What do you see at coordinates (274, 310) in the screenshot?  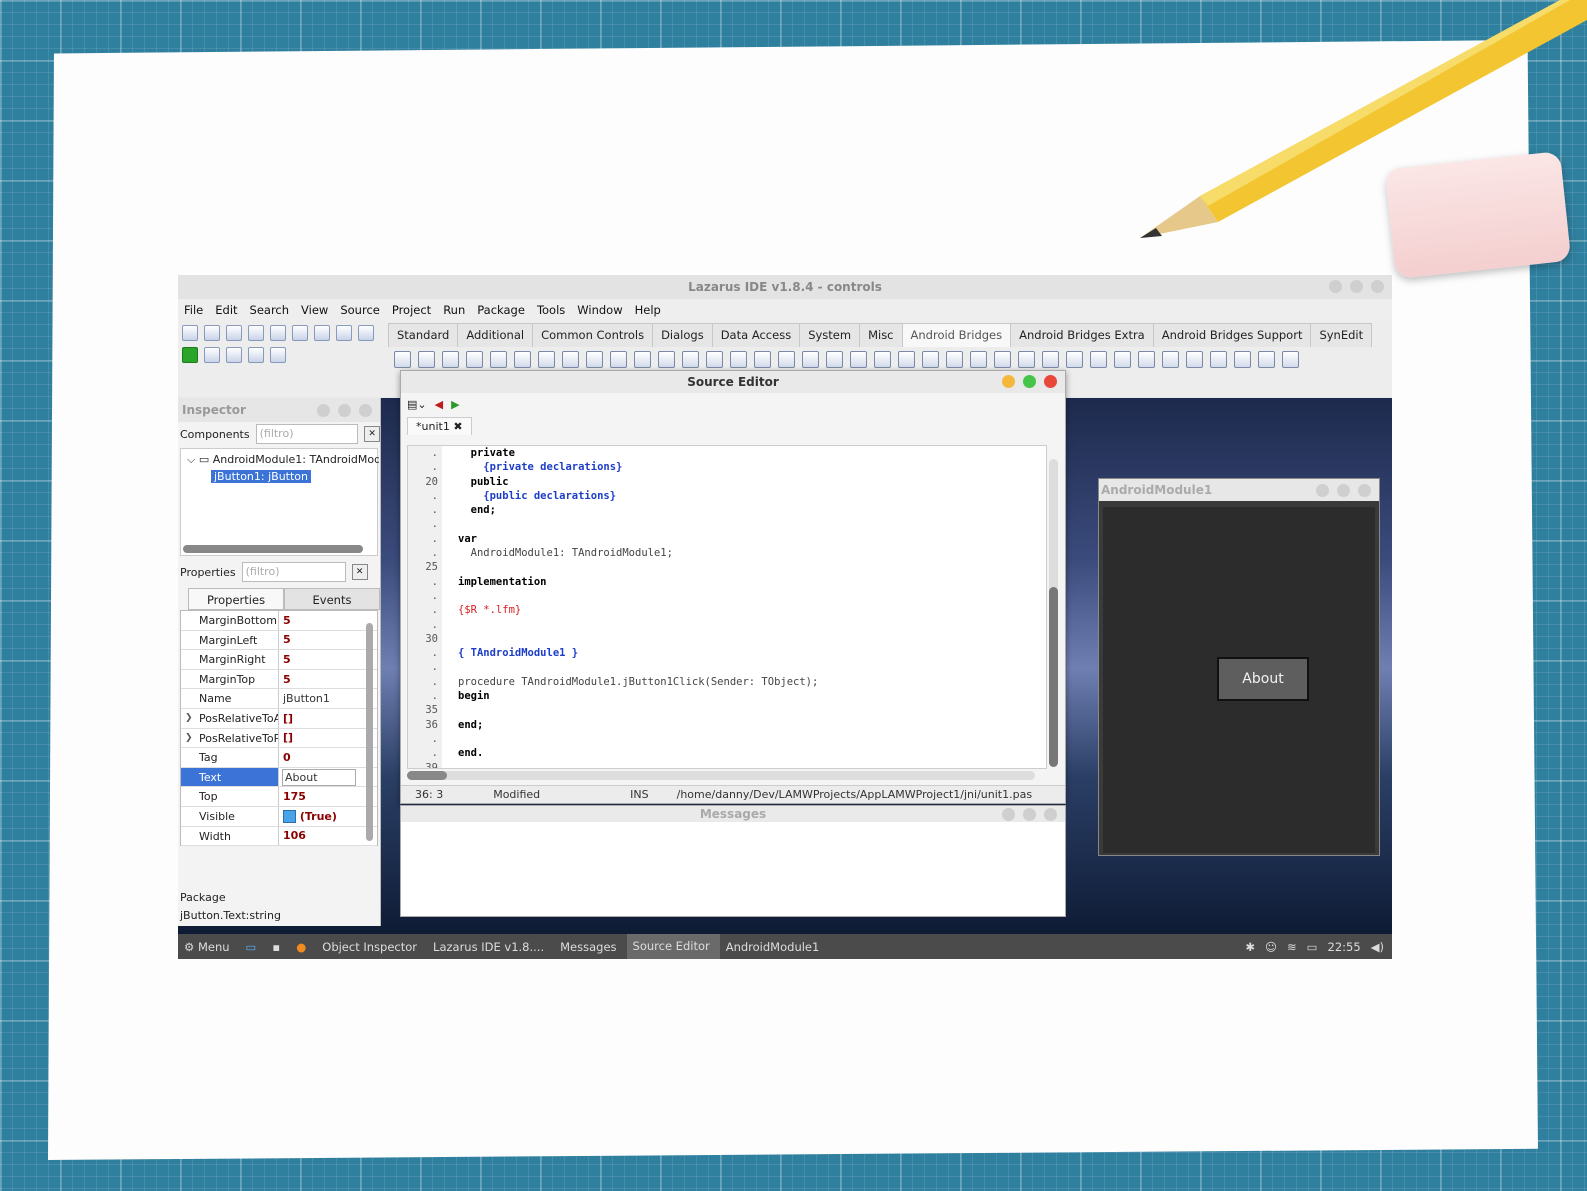 I see `menu-search: Search` at bounding box center [274, 310].